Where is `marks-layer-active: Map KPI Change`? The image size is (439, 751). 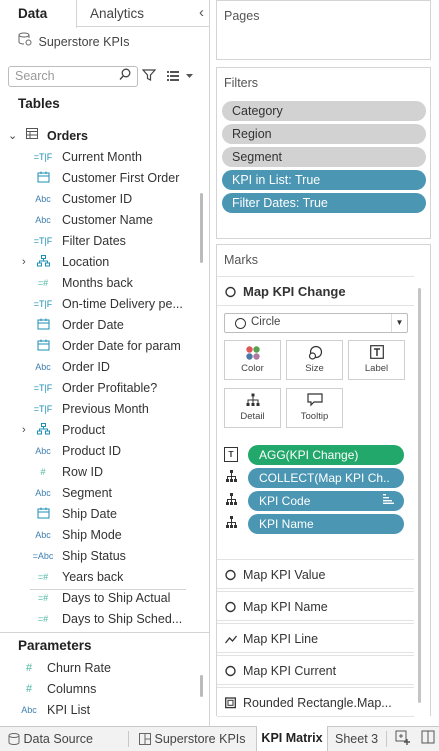
marks-layer-active: Map KPI Change is located at coordinates (315, 291).